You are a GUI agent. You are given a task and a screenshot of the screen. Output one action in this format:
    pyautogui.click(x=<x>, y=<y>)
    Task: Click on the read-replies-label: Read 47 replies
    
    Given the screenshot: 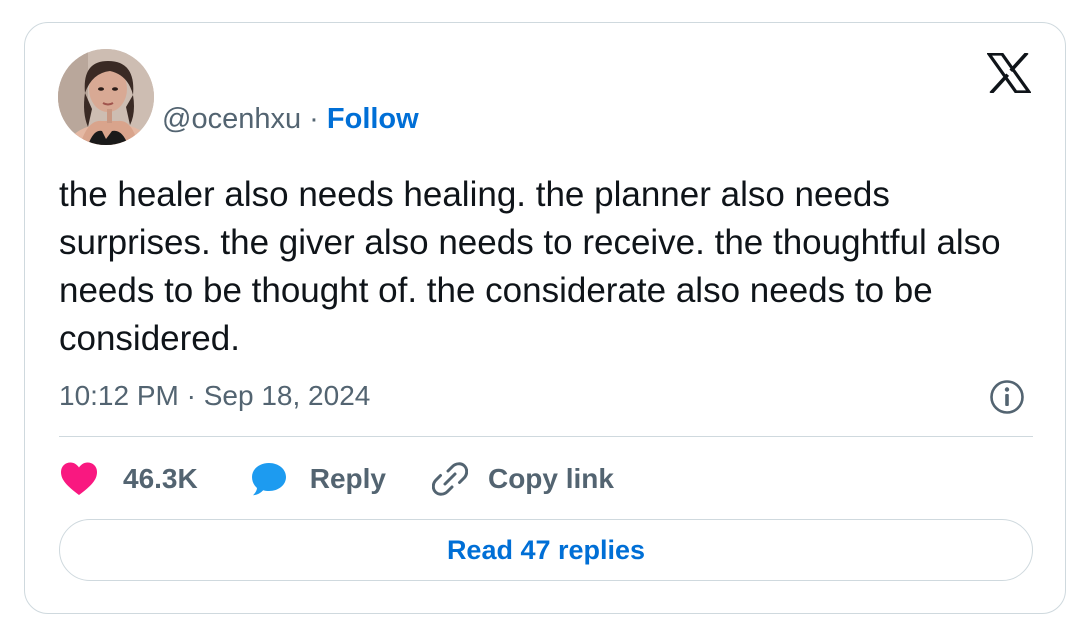 What is the action you would take?
    pyautogui.click(x=546, y=549)
    